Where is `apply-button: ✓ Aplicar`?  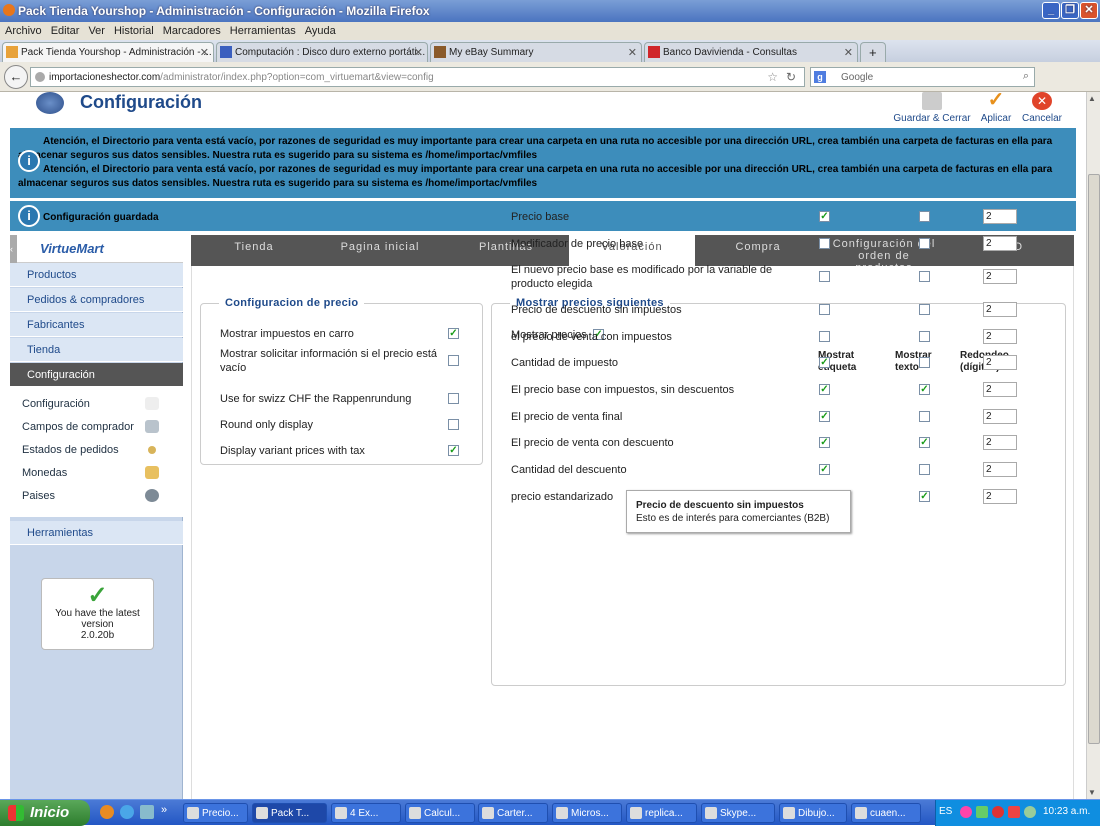 apply-button: ✓ Aplicar is located at coordinates (996, 108).